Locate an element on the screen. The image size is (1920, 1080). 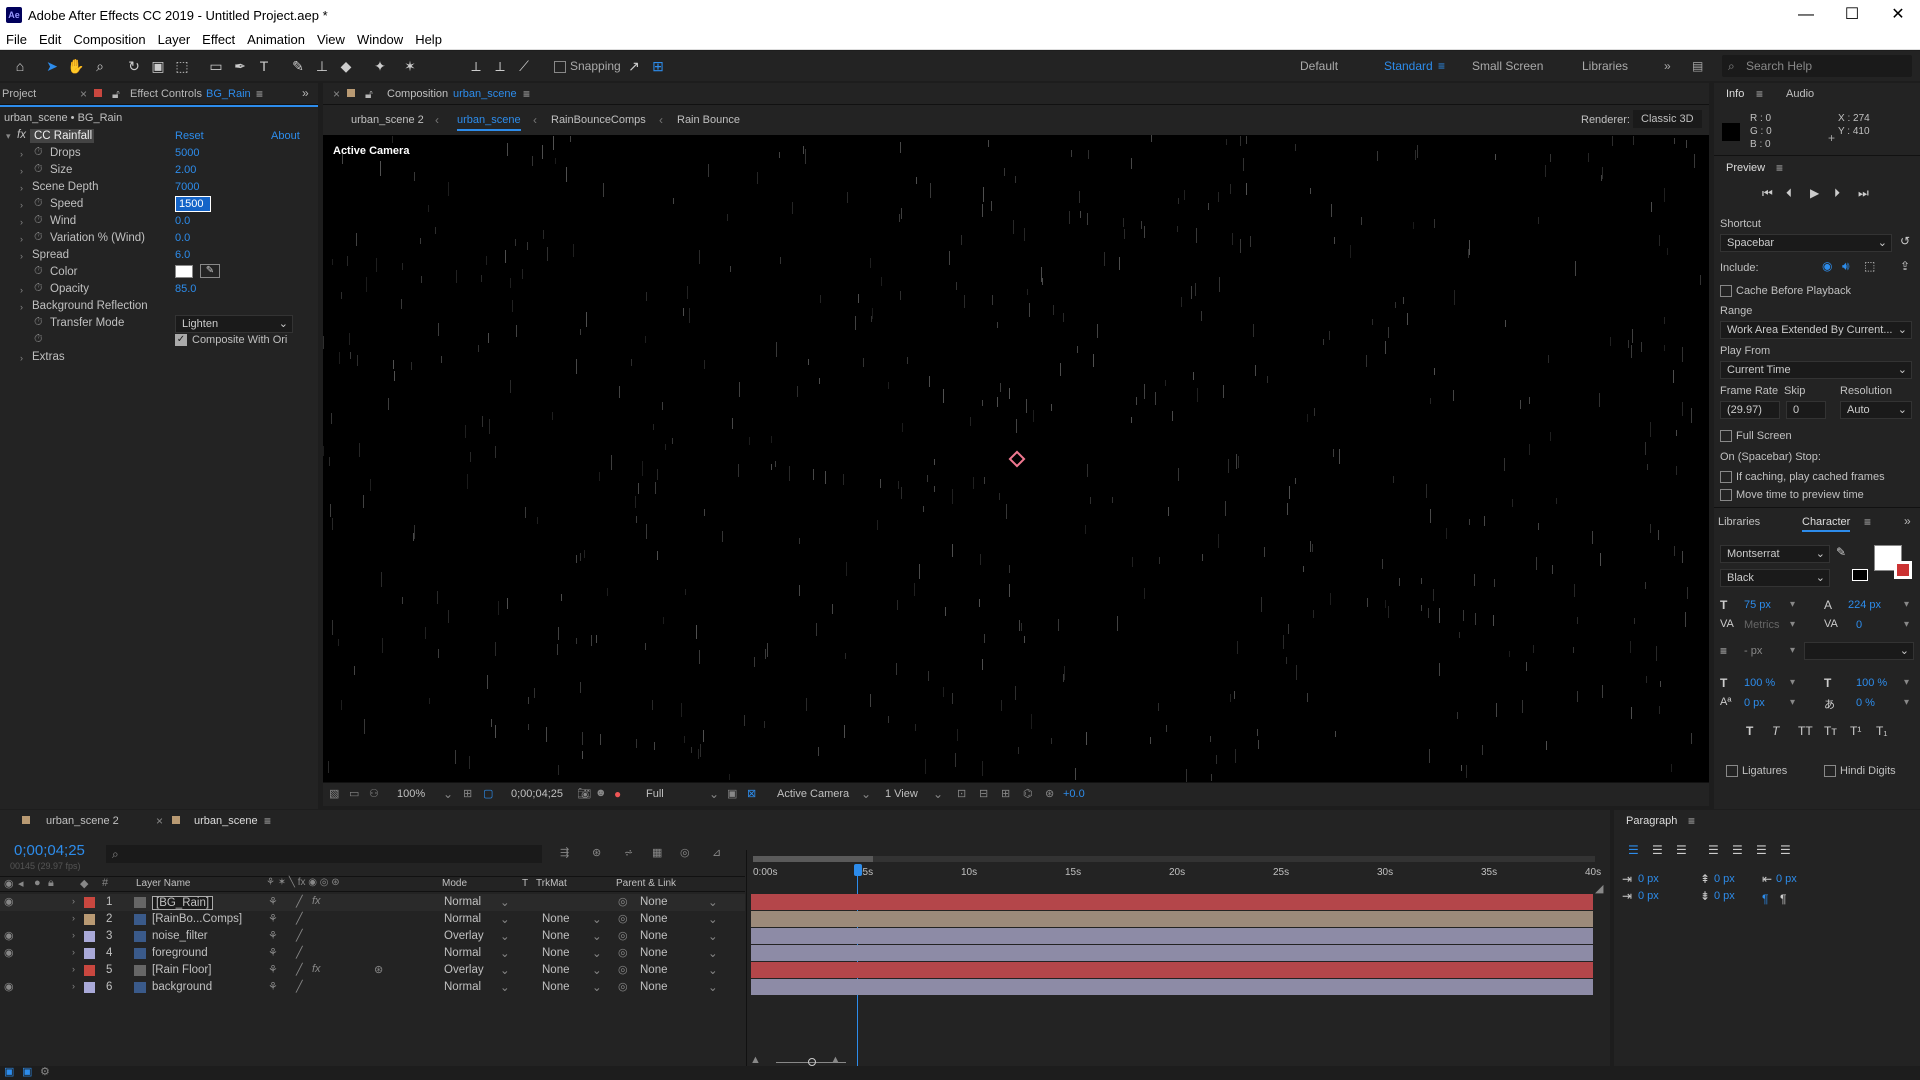
transfer-mode-select: Lighten ⌄ is located at coordinates (234, 324).